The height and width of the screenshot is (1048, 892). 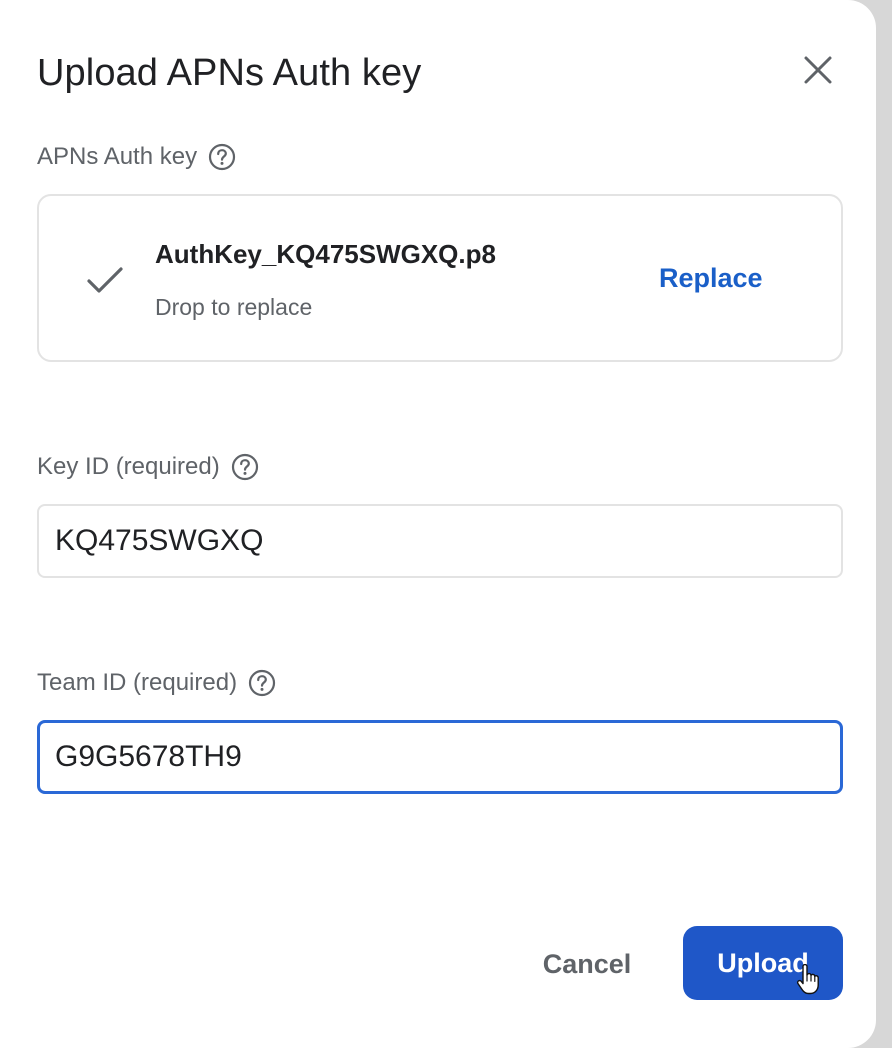 I want to click on key-id-input, so click(x=440, y=541).